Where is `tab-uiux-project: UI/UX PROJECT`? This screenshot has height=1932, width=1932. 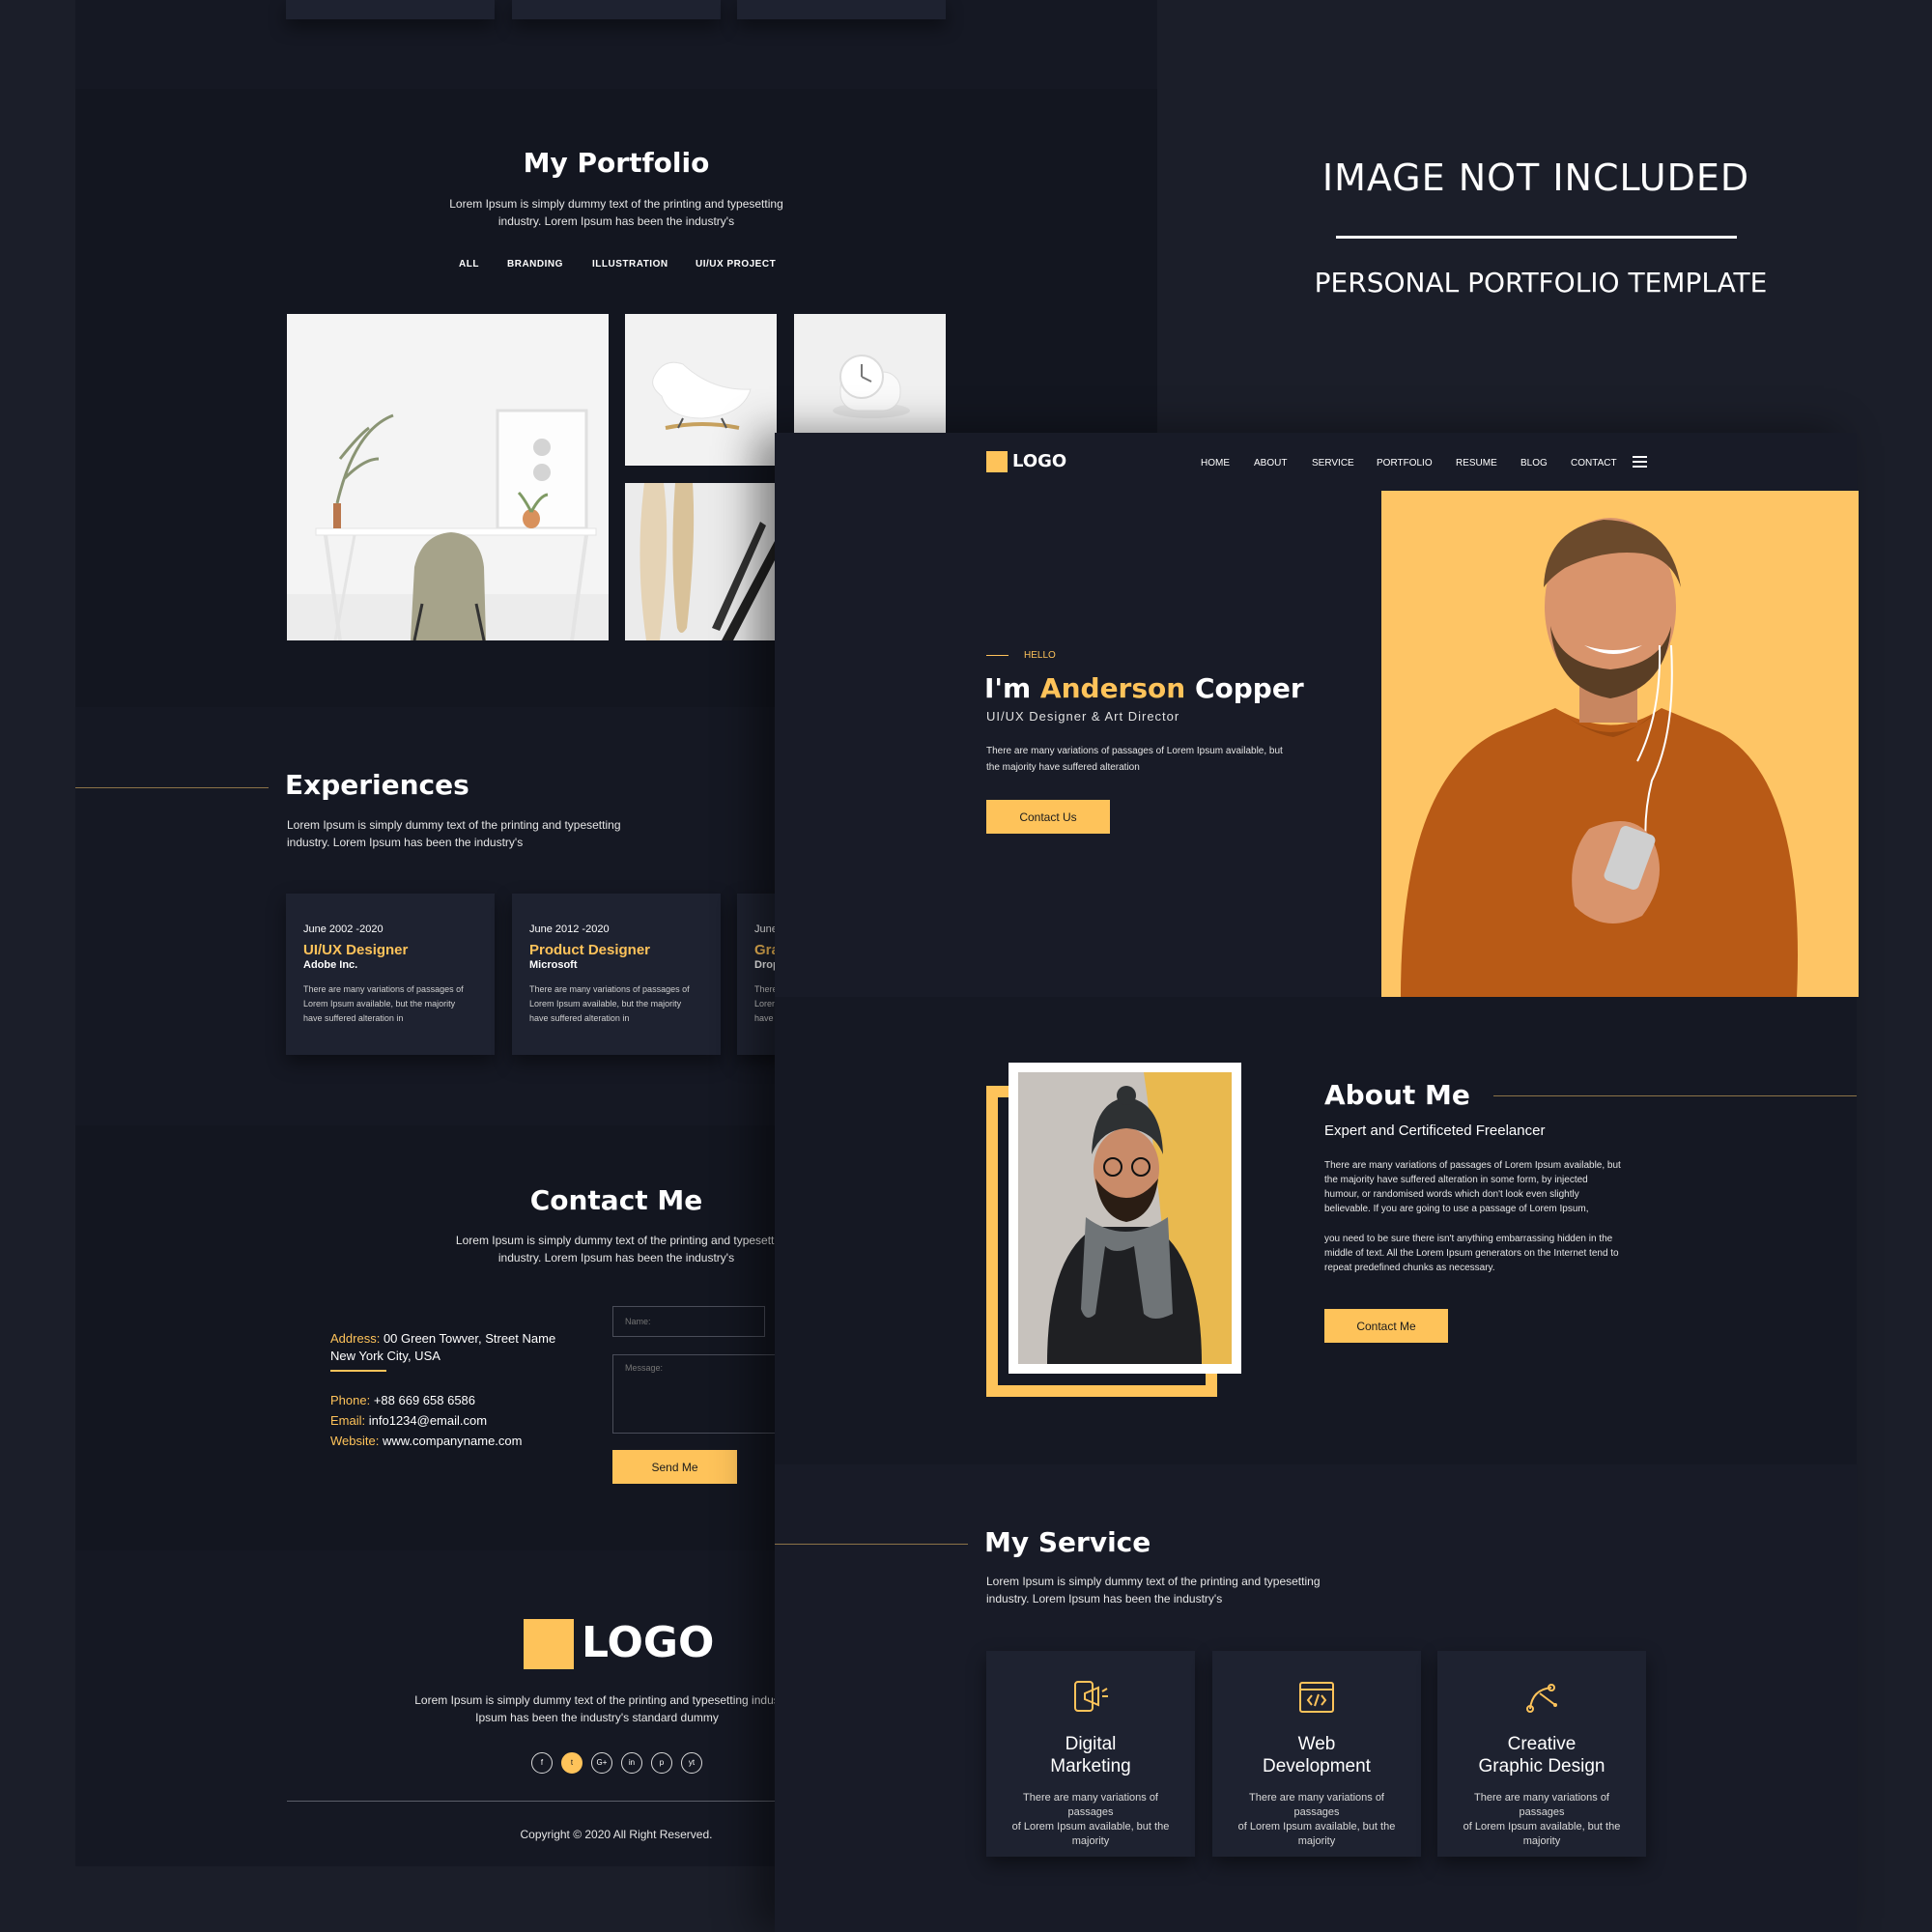
tab-uiux-project: UI/UX PROJECT is located at coordinates (736, 264).